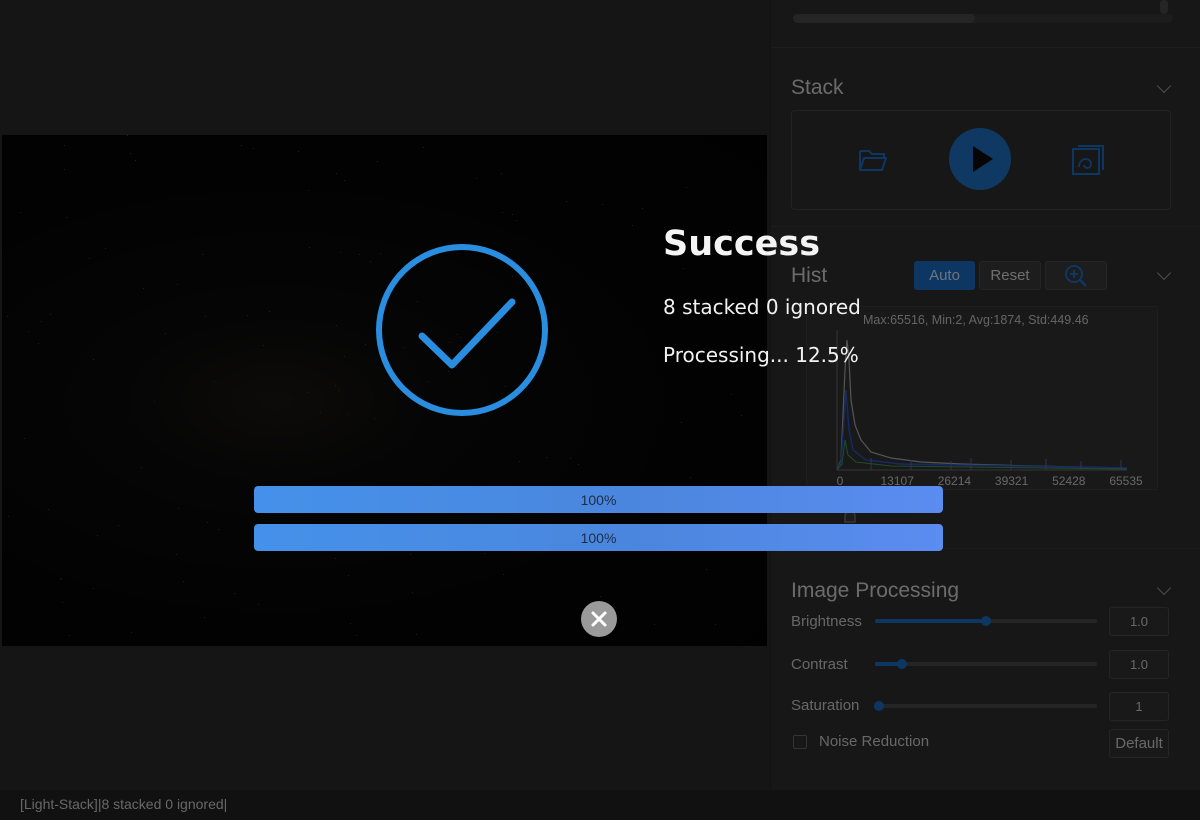  What do you see at coordinates (761, 355) in the screenshot?
I see `dialog-processing-status: Processing... 12.5%` at bounding box center [761, 355].